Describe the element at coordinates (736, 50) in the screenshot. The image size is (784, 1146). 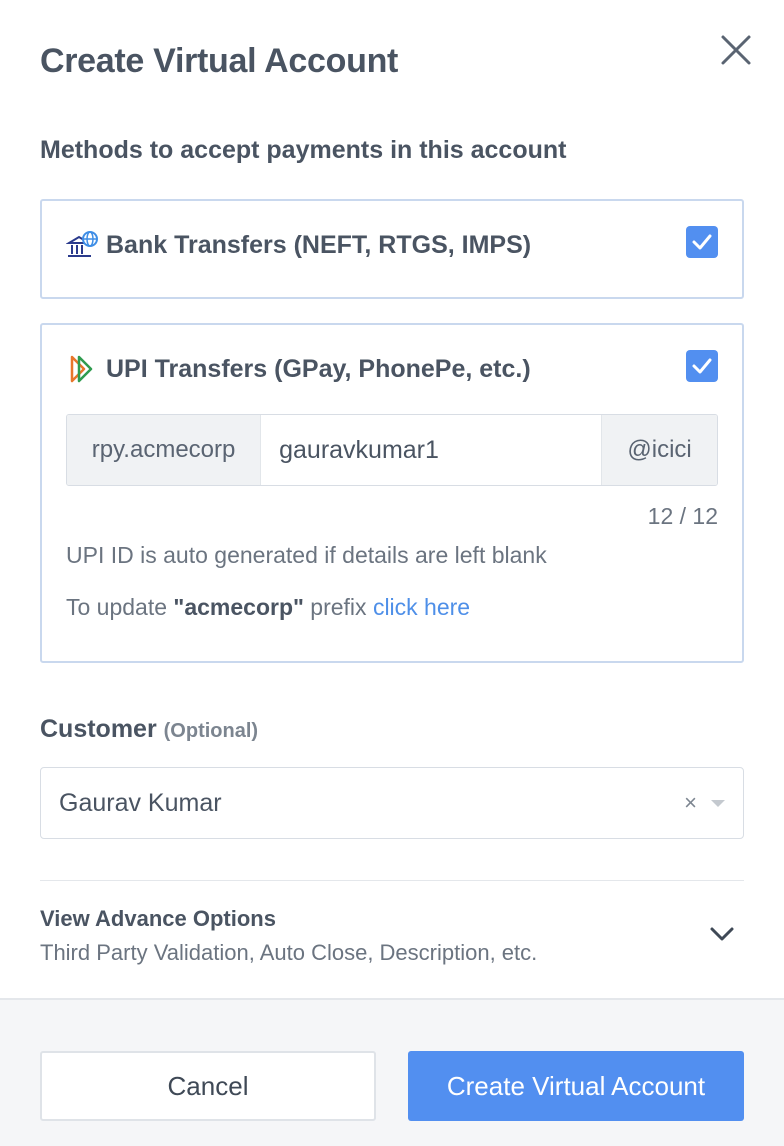
I see `close-icon` at that location.